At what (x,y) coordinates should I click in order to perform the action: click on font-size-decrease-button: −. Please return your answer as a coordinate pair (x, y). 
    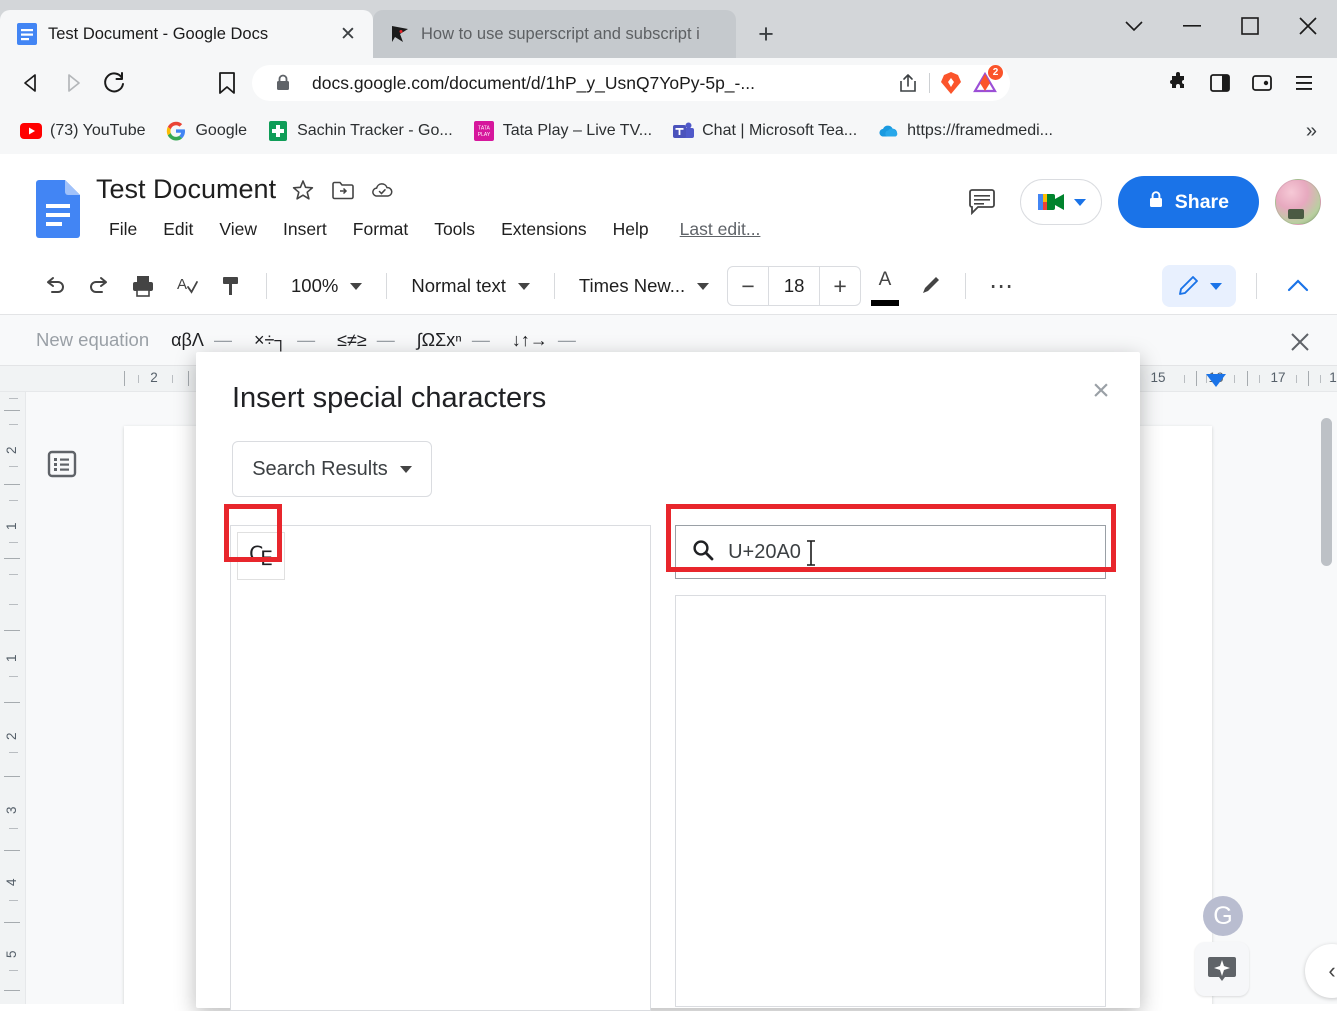
    Looking at the image, I should click on (748, 286).